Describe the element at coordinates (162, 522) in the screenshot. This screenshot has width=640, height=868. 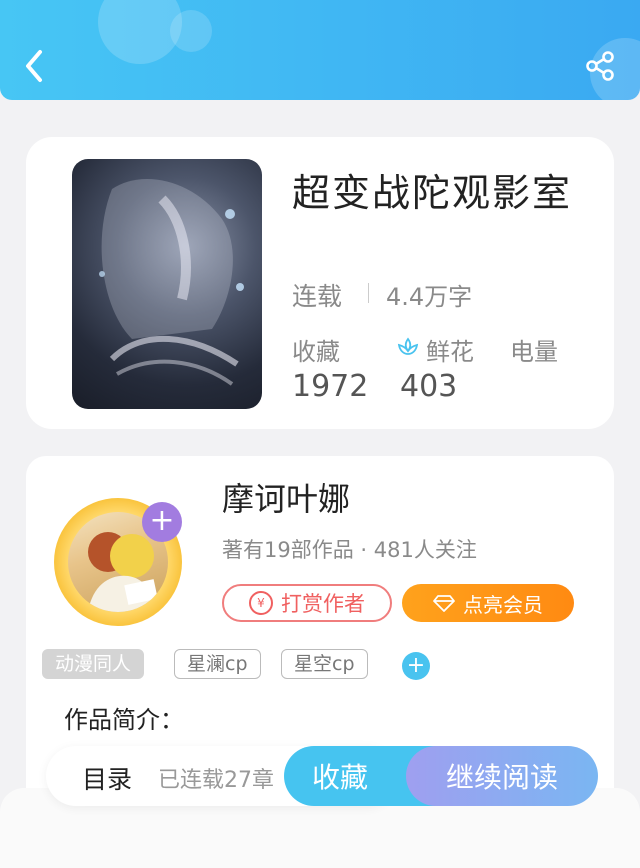
I see `follow-author-button: +` at that location.